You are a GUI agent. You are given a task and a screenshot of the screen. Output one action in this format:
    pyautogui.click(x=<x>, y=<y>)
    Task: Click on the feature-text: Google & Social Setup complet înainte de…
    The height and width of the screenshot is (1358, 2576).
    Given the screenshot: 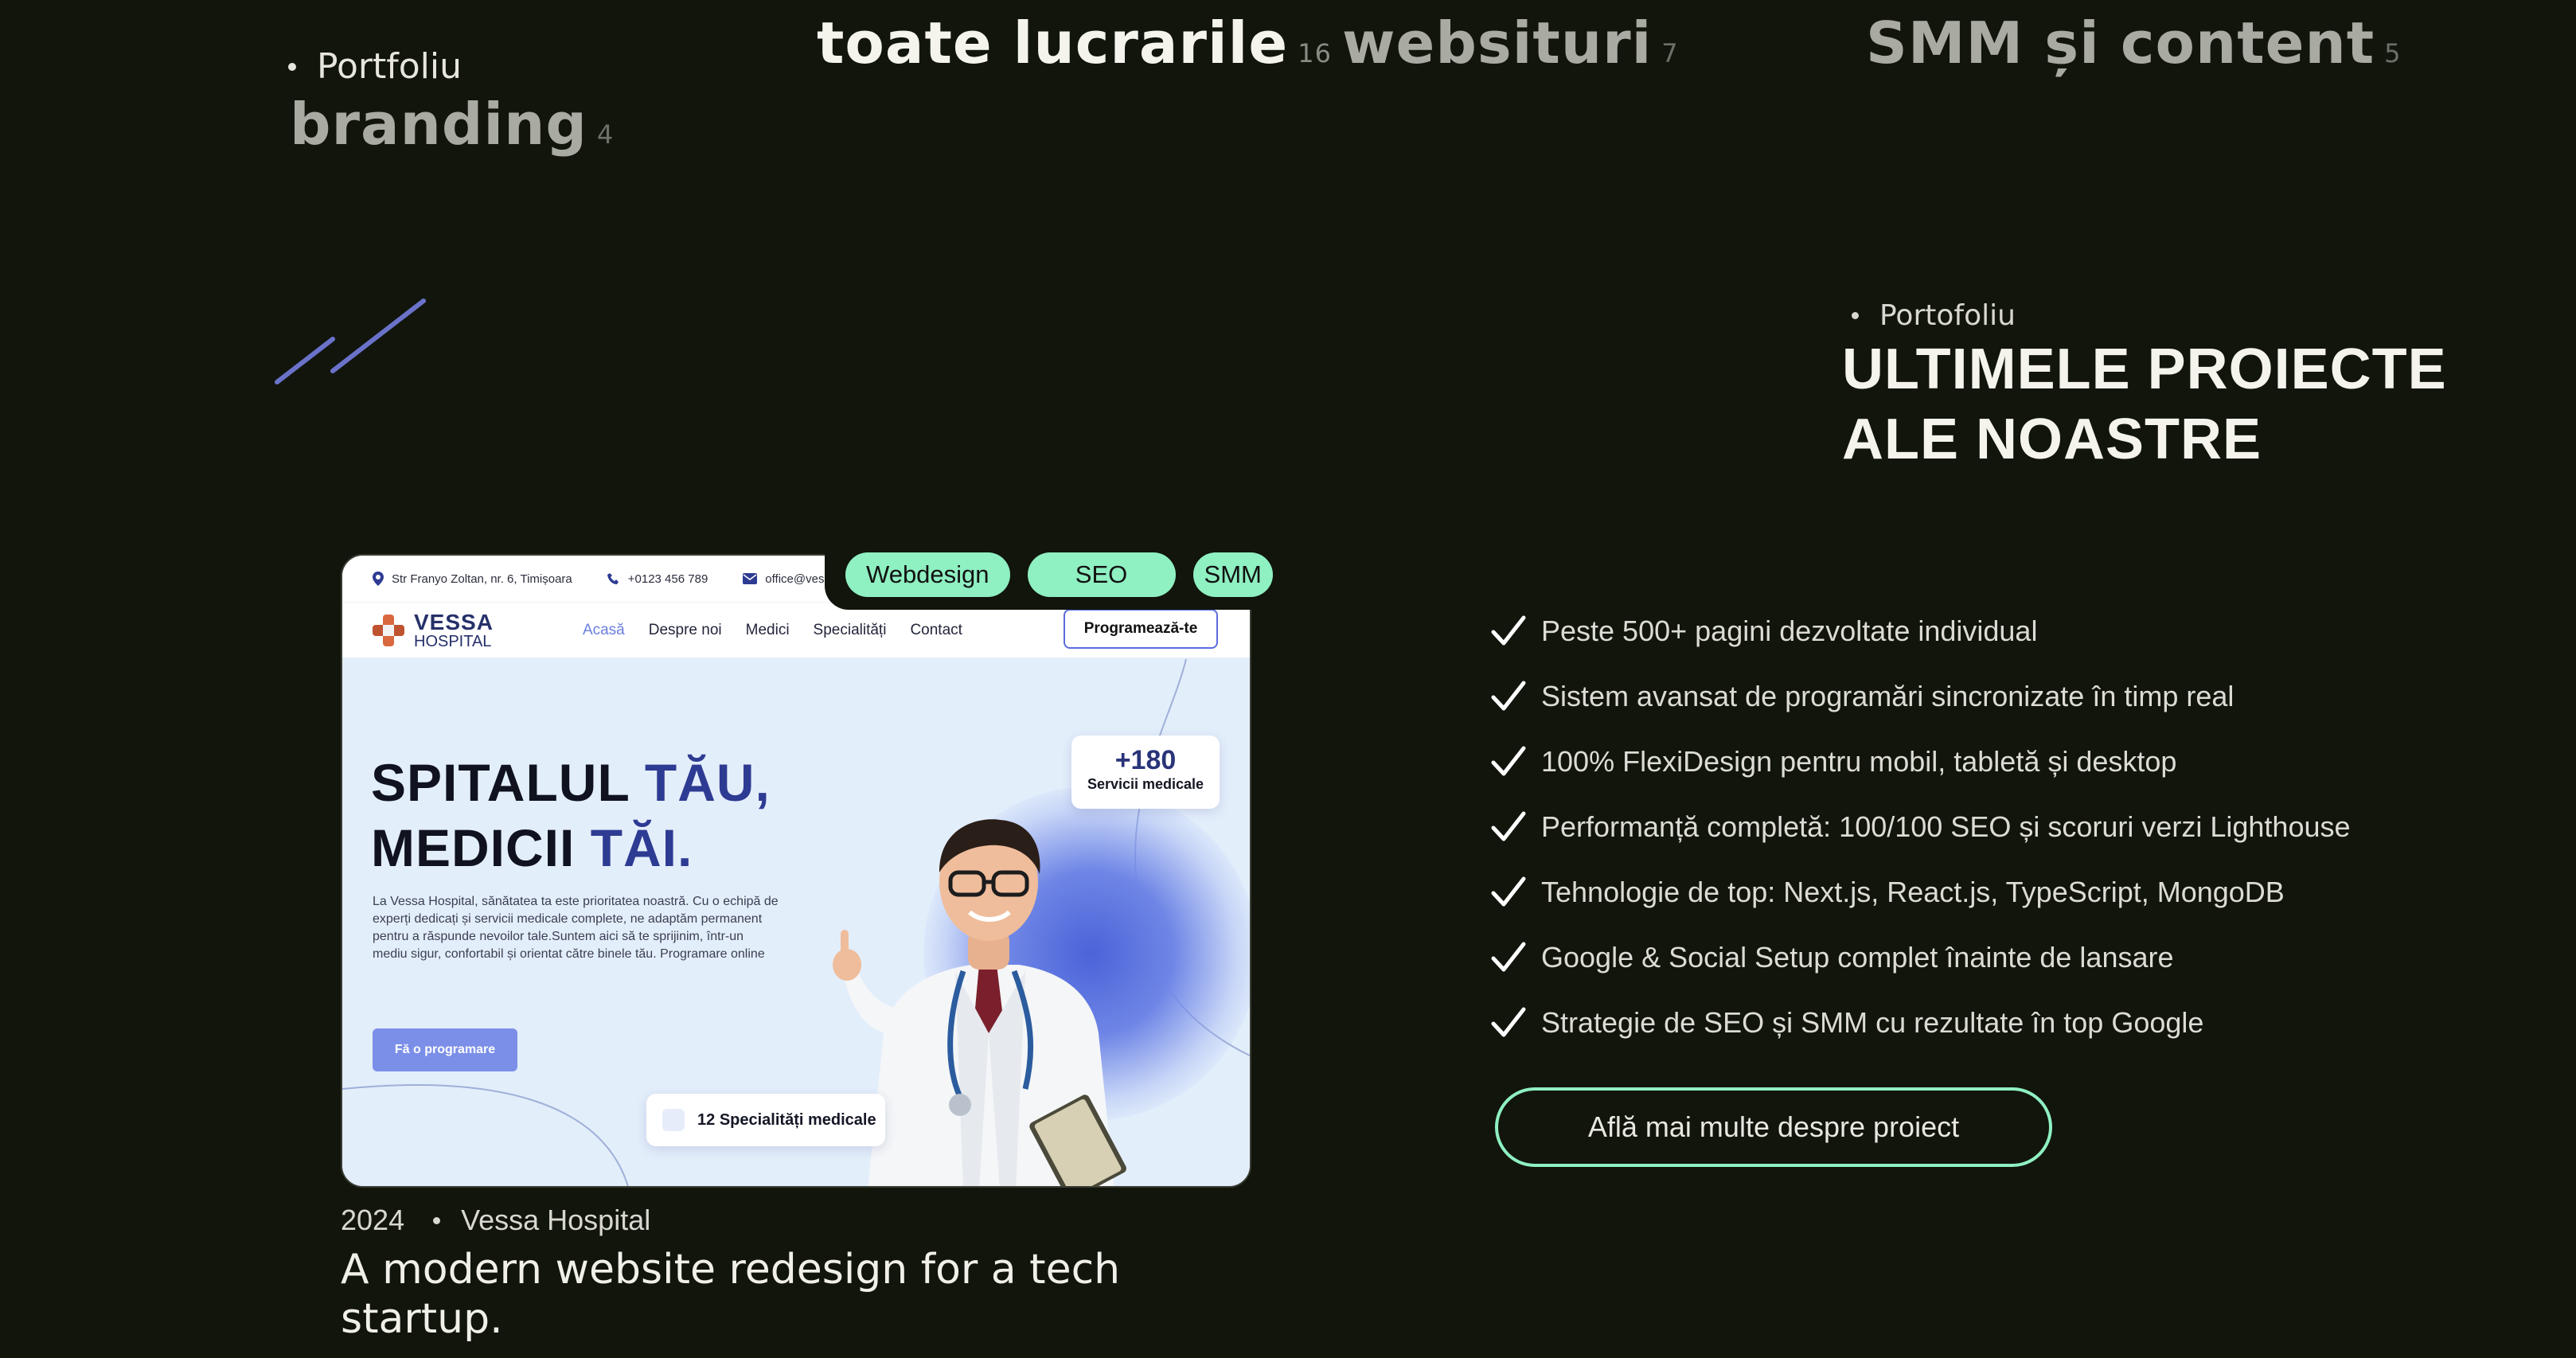 What is the action you would take?
    pyautogui.click(x=1857, y=957)
    